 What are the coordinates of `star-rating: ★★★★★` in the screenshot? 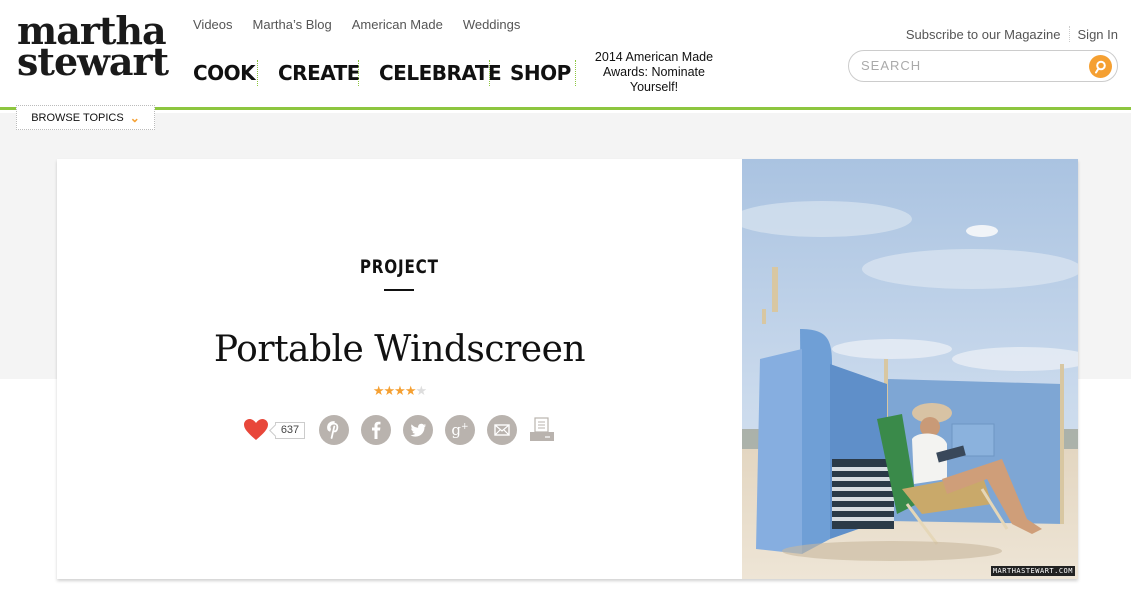 It's located at (399, 391).